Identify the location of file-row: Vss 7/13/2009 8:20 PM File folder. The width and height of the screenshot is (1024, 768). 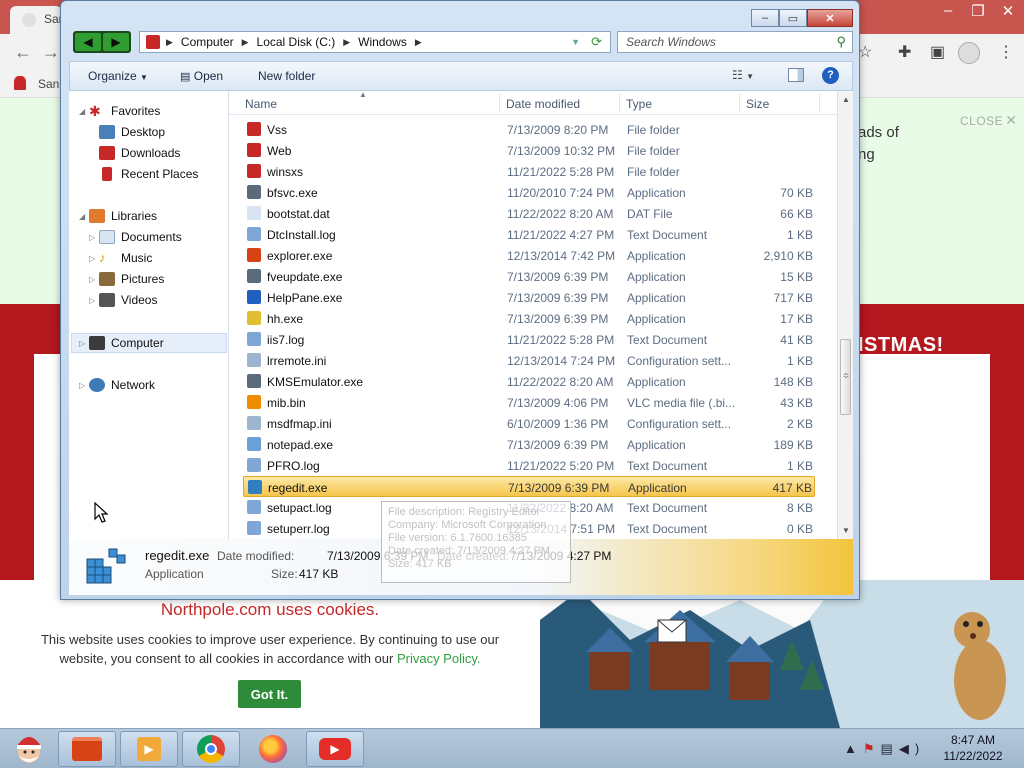
(529, 129).